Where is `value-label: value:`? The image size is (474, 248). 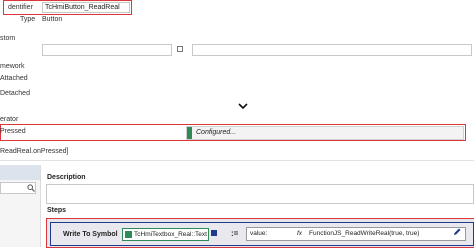 value-label: value: is located at coordinates (259, 233).